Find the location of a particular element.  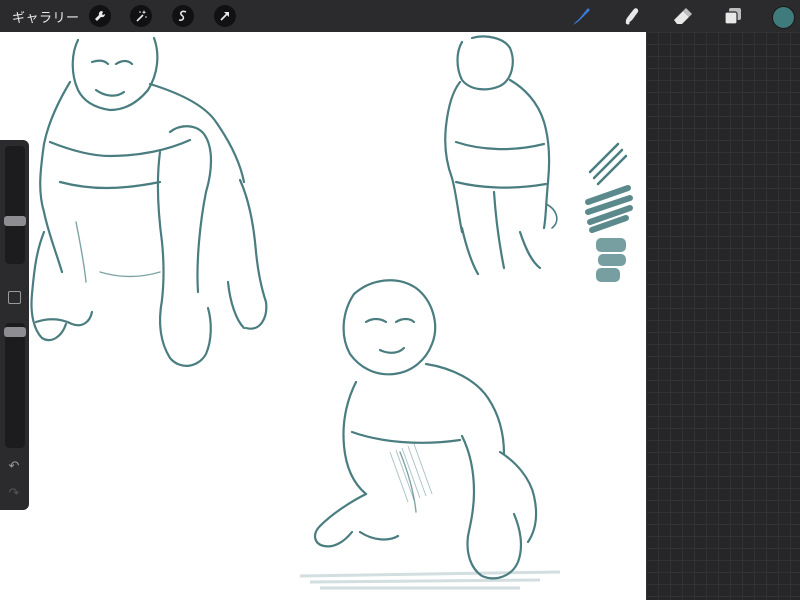

modify-button is located at coordinates (14, 297).